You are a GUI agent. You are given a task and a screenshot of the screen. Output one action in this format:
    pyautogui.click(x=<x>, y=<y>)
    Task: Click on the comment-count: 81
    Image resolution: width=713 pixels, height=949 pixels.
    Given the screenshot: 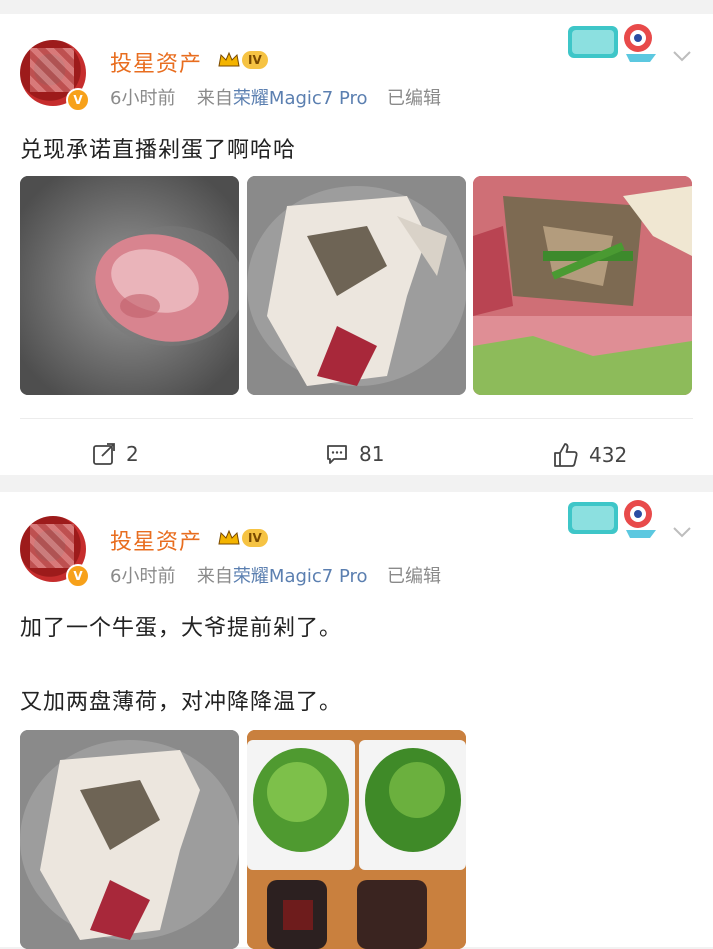 What is the action you would take?
    pyautogui.click(x=372, y=454)
    